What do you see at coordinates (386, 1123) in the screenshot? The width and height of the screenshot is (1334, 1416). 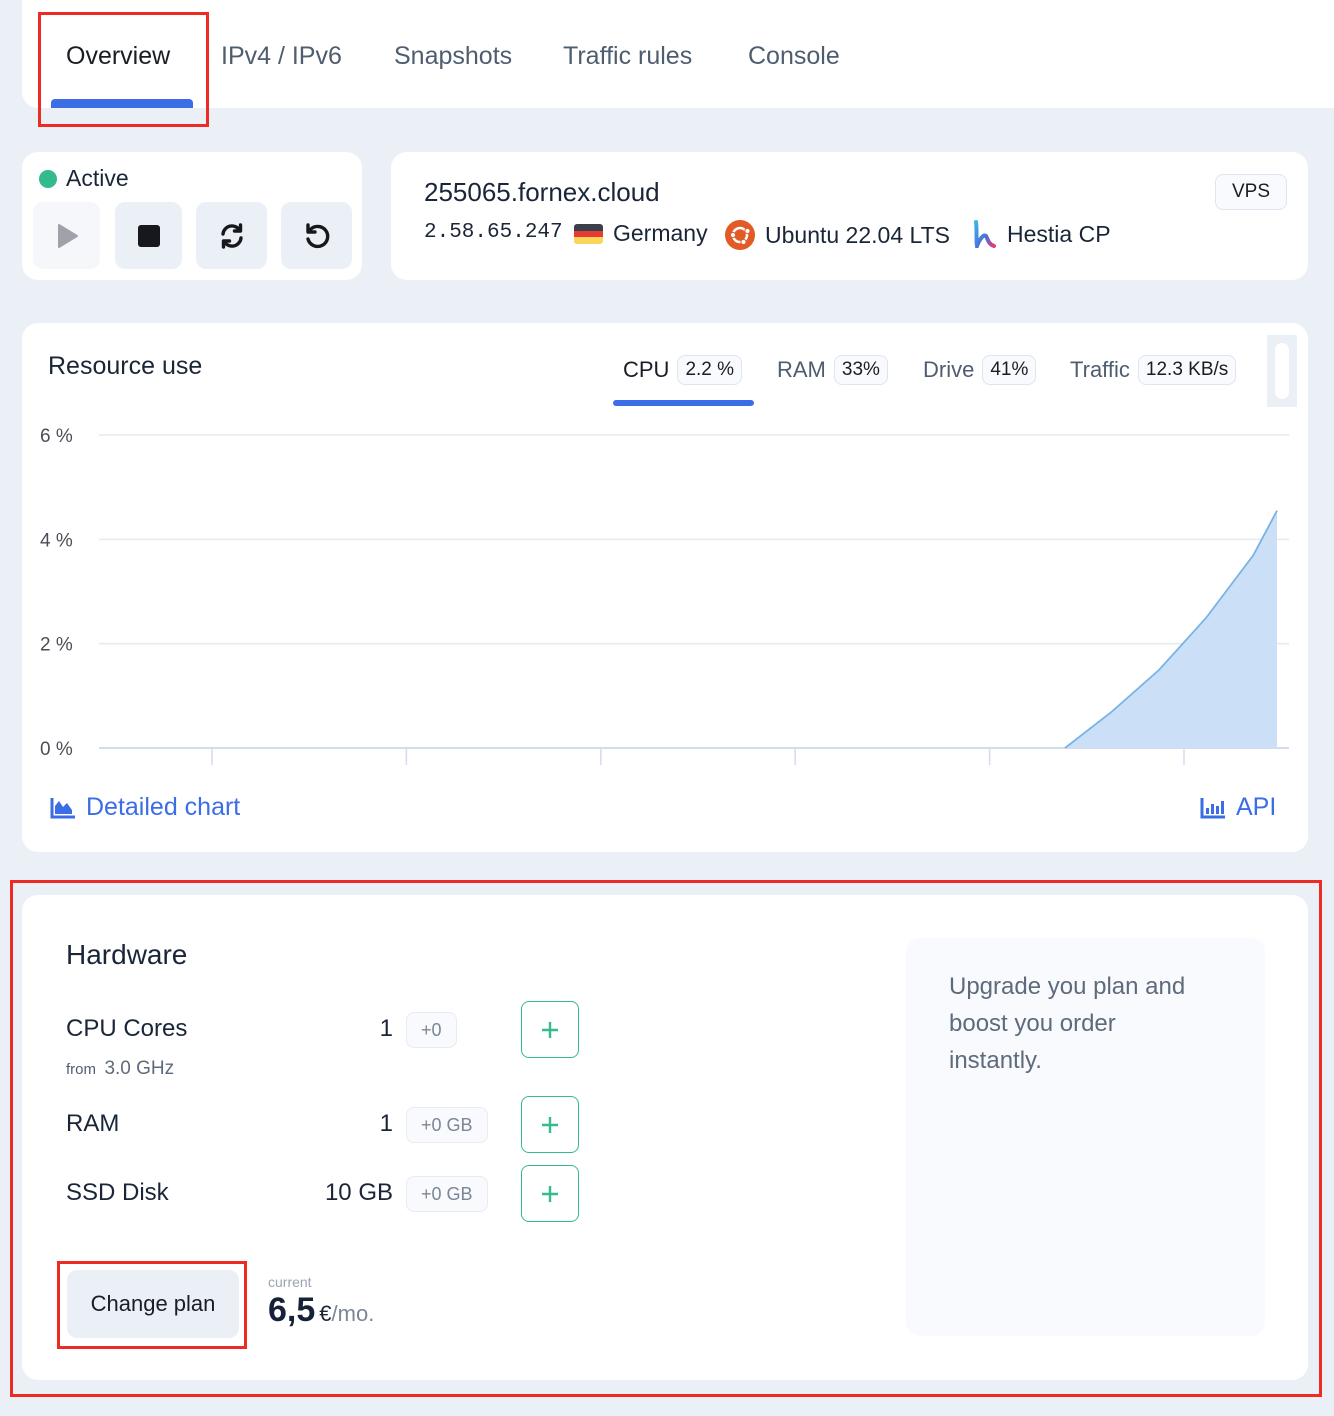 I see `ram-value: 1` at bounding box center [386, 1123].